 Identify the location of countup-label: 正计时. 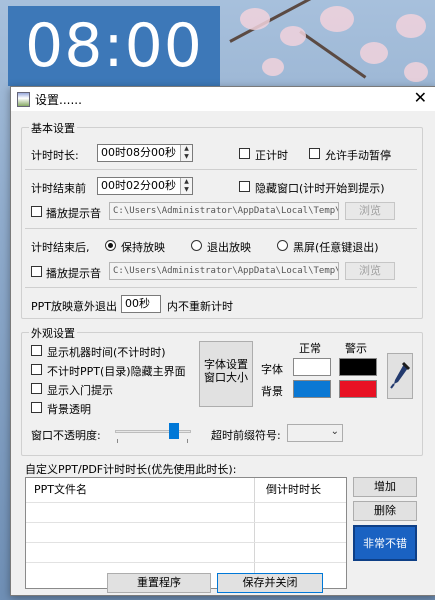
(271, 155).